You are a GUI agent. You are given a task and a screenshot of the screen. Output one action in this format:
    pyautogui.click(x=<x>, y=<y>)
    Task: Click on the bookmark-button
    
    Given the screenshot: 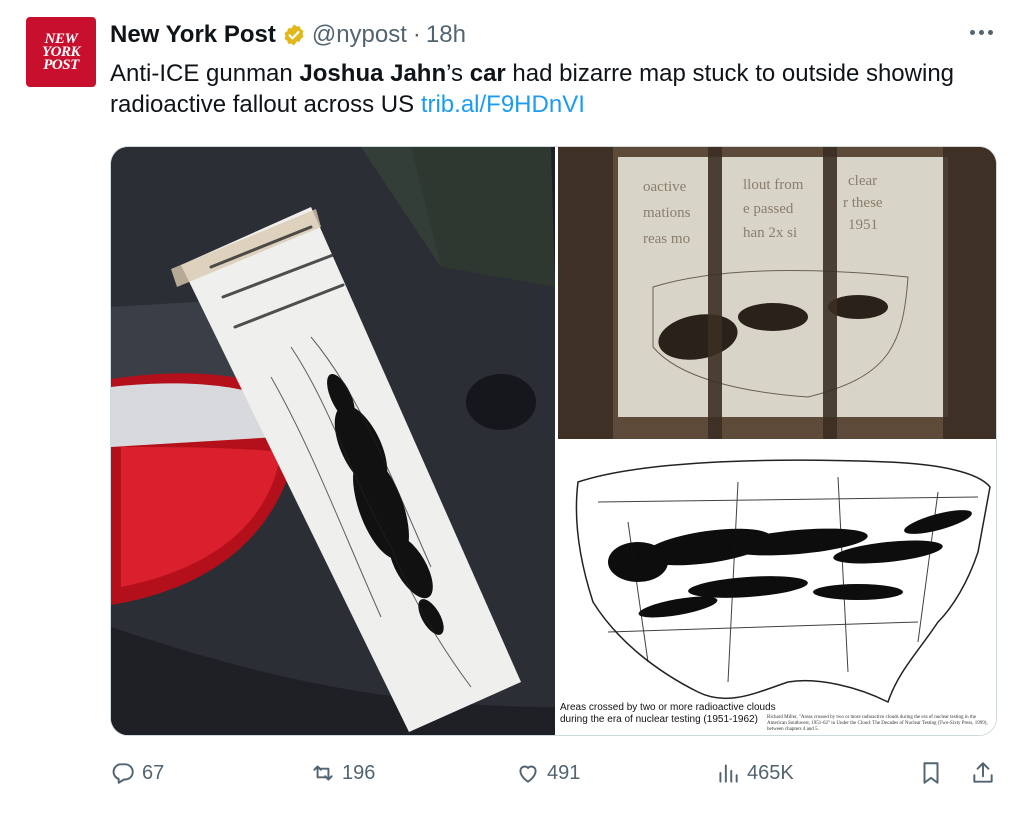 What is the action you would take?
    pyautogui.click(x=931, y=773)
    